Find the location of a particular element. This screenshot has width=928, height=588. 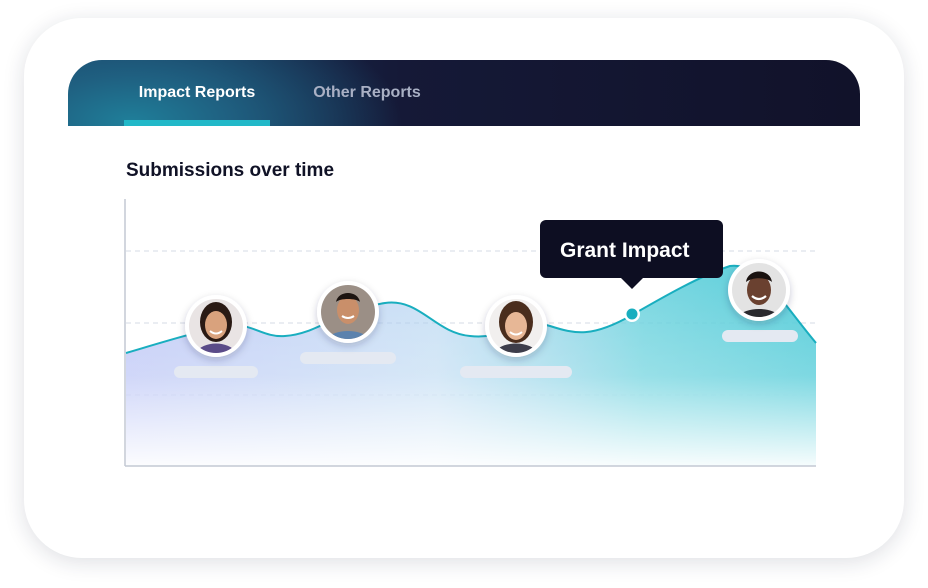

tab-impact-reports: Impact Reports is located at coordinates (197, 93).